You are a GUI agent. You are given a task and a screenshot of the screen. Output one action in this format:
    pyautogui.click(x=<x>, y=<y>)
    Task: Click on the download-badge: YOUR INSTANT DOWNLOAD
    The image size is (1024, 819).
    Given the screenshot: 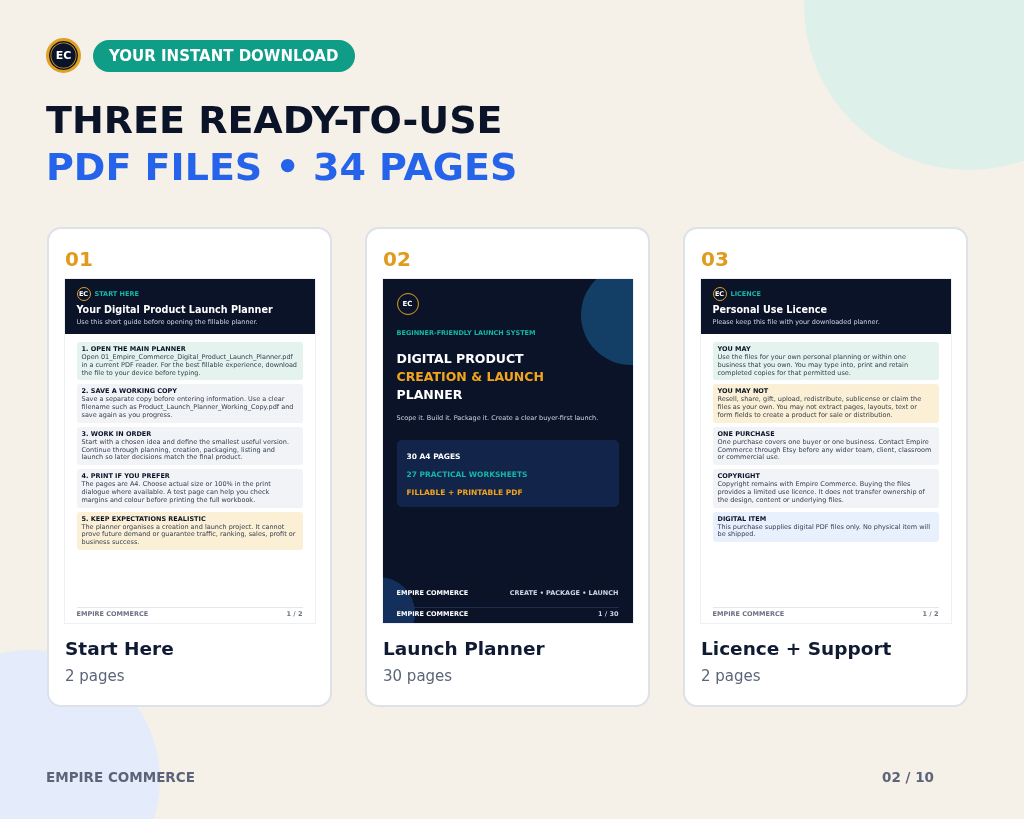 What is the action you would take?
    pyautogui.click(x=224, y=55)
    